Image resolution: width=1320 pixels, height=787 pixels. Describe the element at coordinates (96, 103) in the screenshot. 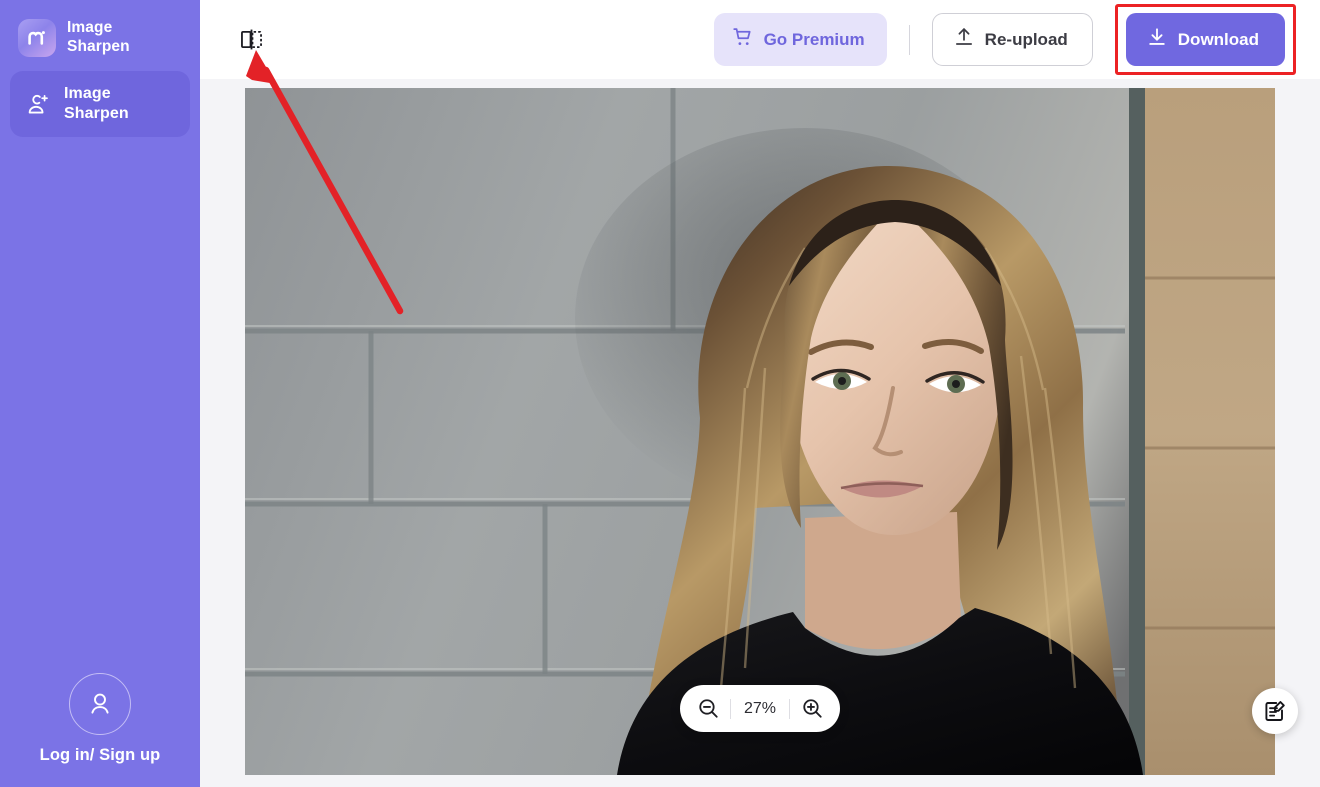

I see `sidebar-item-label: Image Sharpen` at that location.